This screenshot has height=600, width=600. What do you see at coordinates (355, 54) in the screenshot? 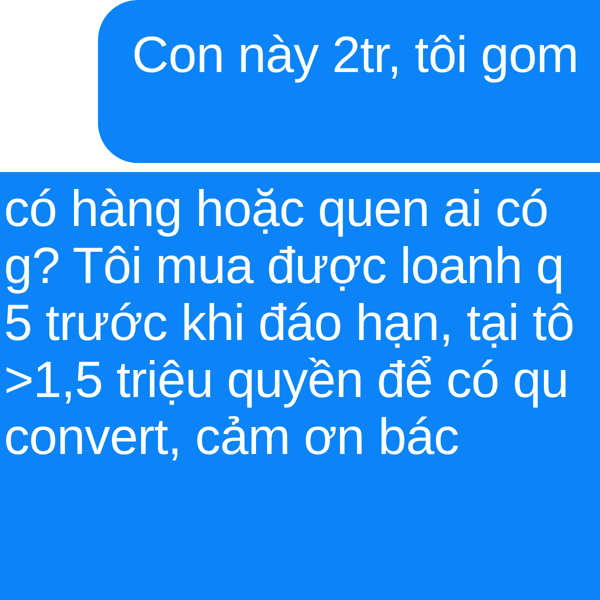
I see `message-text: Con này 2tr, tôi gom` at bounding box center [355, 54].